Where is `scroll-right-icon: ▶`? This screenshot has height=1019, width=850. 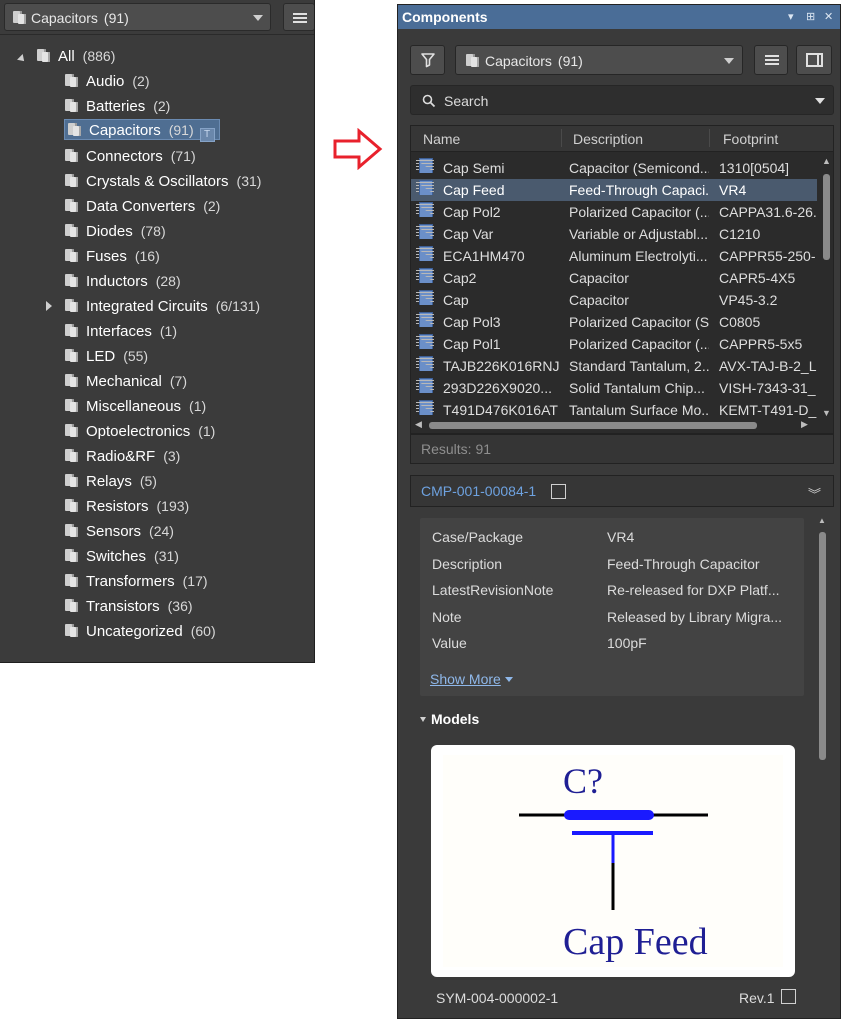 scroll-right-icon: ▶ is located at coordinates (804, 424).